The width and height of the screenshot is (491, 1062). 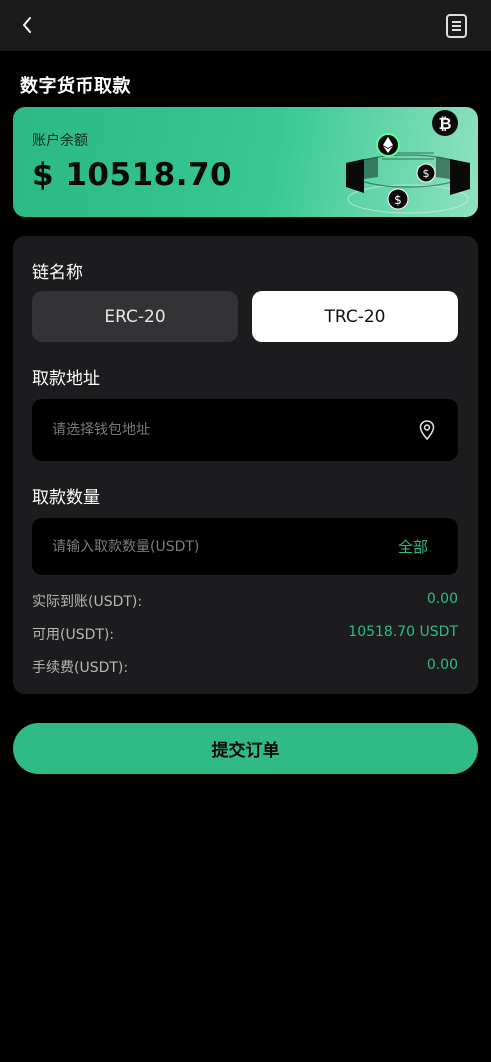 I want to click on actual-received-value: 0.00, so click(x=442, y=599).